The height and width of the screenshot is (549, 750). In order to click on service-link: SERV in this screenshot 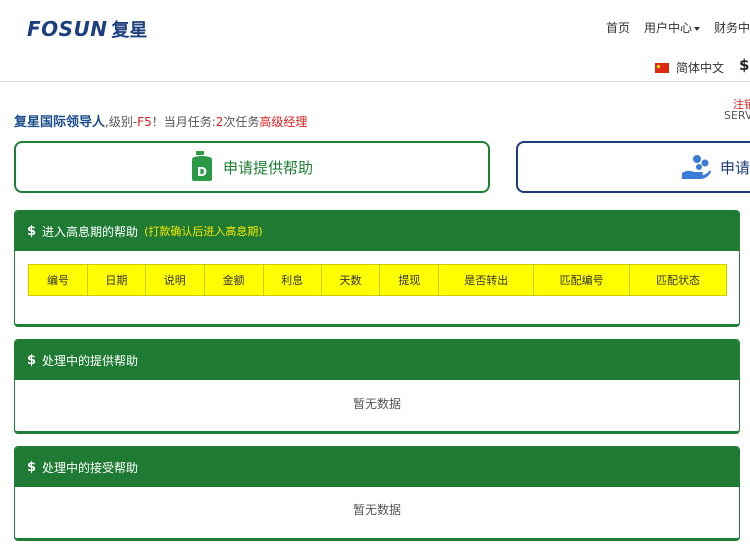, I will do `click(737, 115)`.